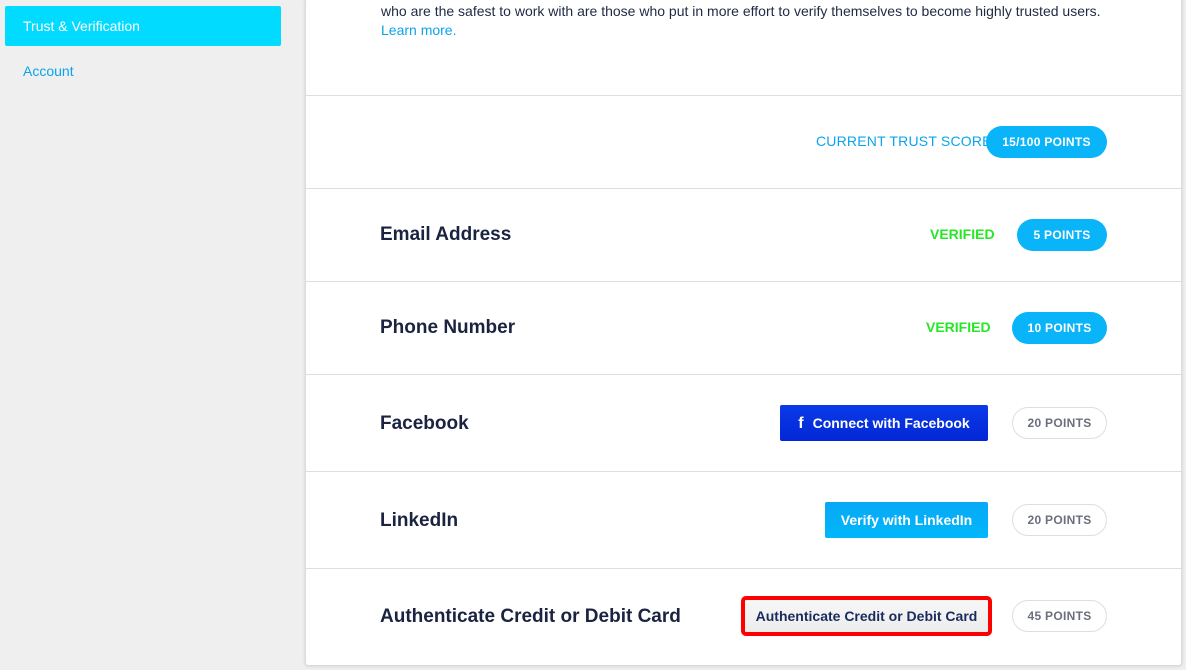 Image resolution: width=1186 pixels, height=670 pixels. What do you see at coordinates (143, 26) in the screenshot?
I see `sidebar-item-trust-verification: Trust & Verification` at bounding box center [143, 26].